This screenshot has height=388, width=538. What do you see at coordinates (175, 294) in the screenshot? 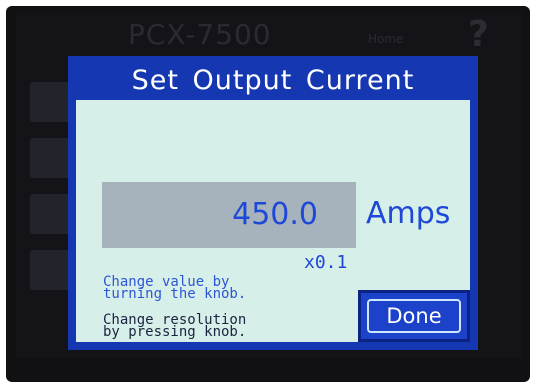
I see `hint-line: turning the knob.` at bounding box center [175, 294].